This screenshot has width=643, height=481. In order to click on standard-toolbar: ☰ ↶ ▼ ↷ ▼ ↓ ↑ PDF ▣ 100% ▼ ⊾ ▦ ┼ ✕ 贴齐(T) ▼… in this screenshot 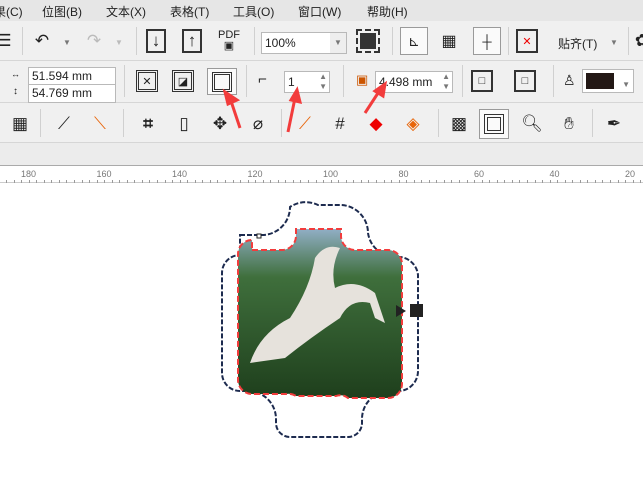, I will do `click(321, 41)`.